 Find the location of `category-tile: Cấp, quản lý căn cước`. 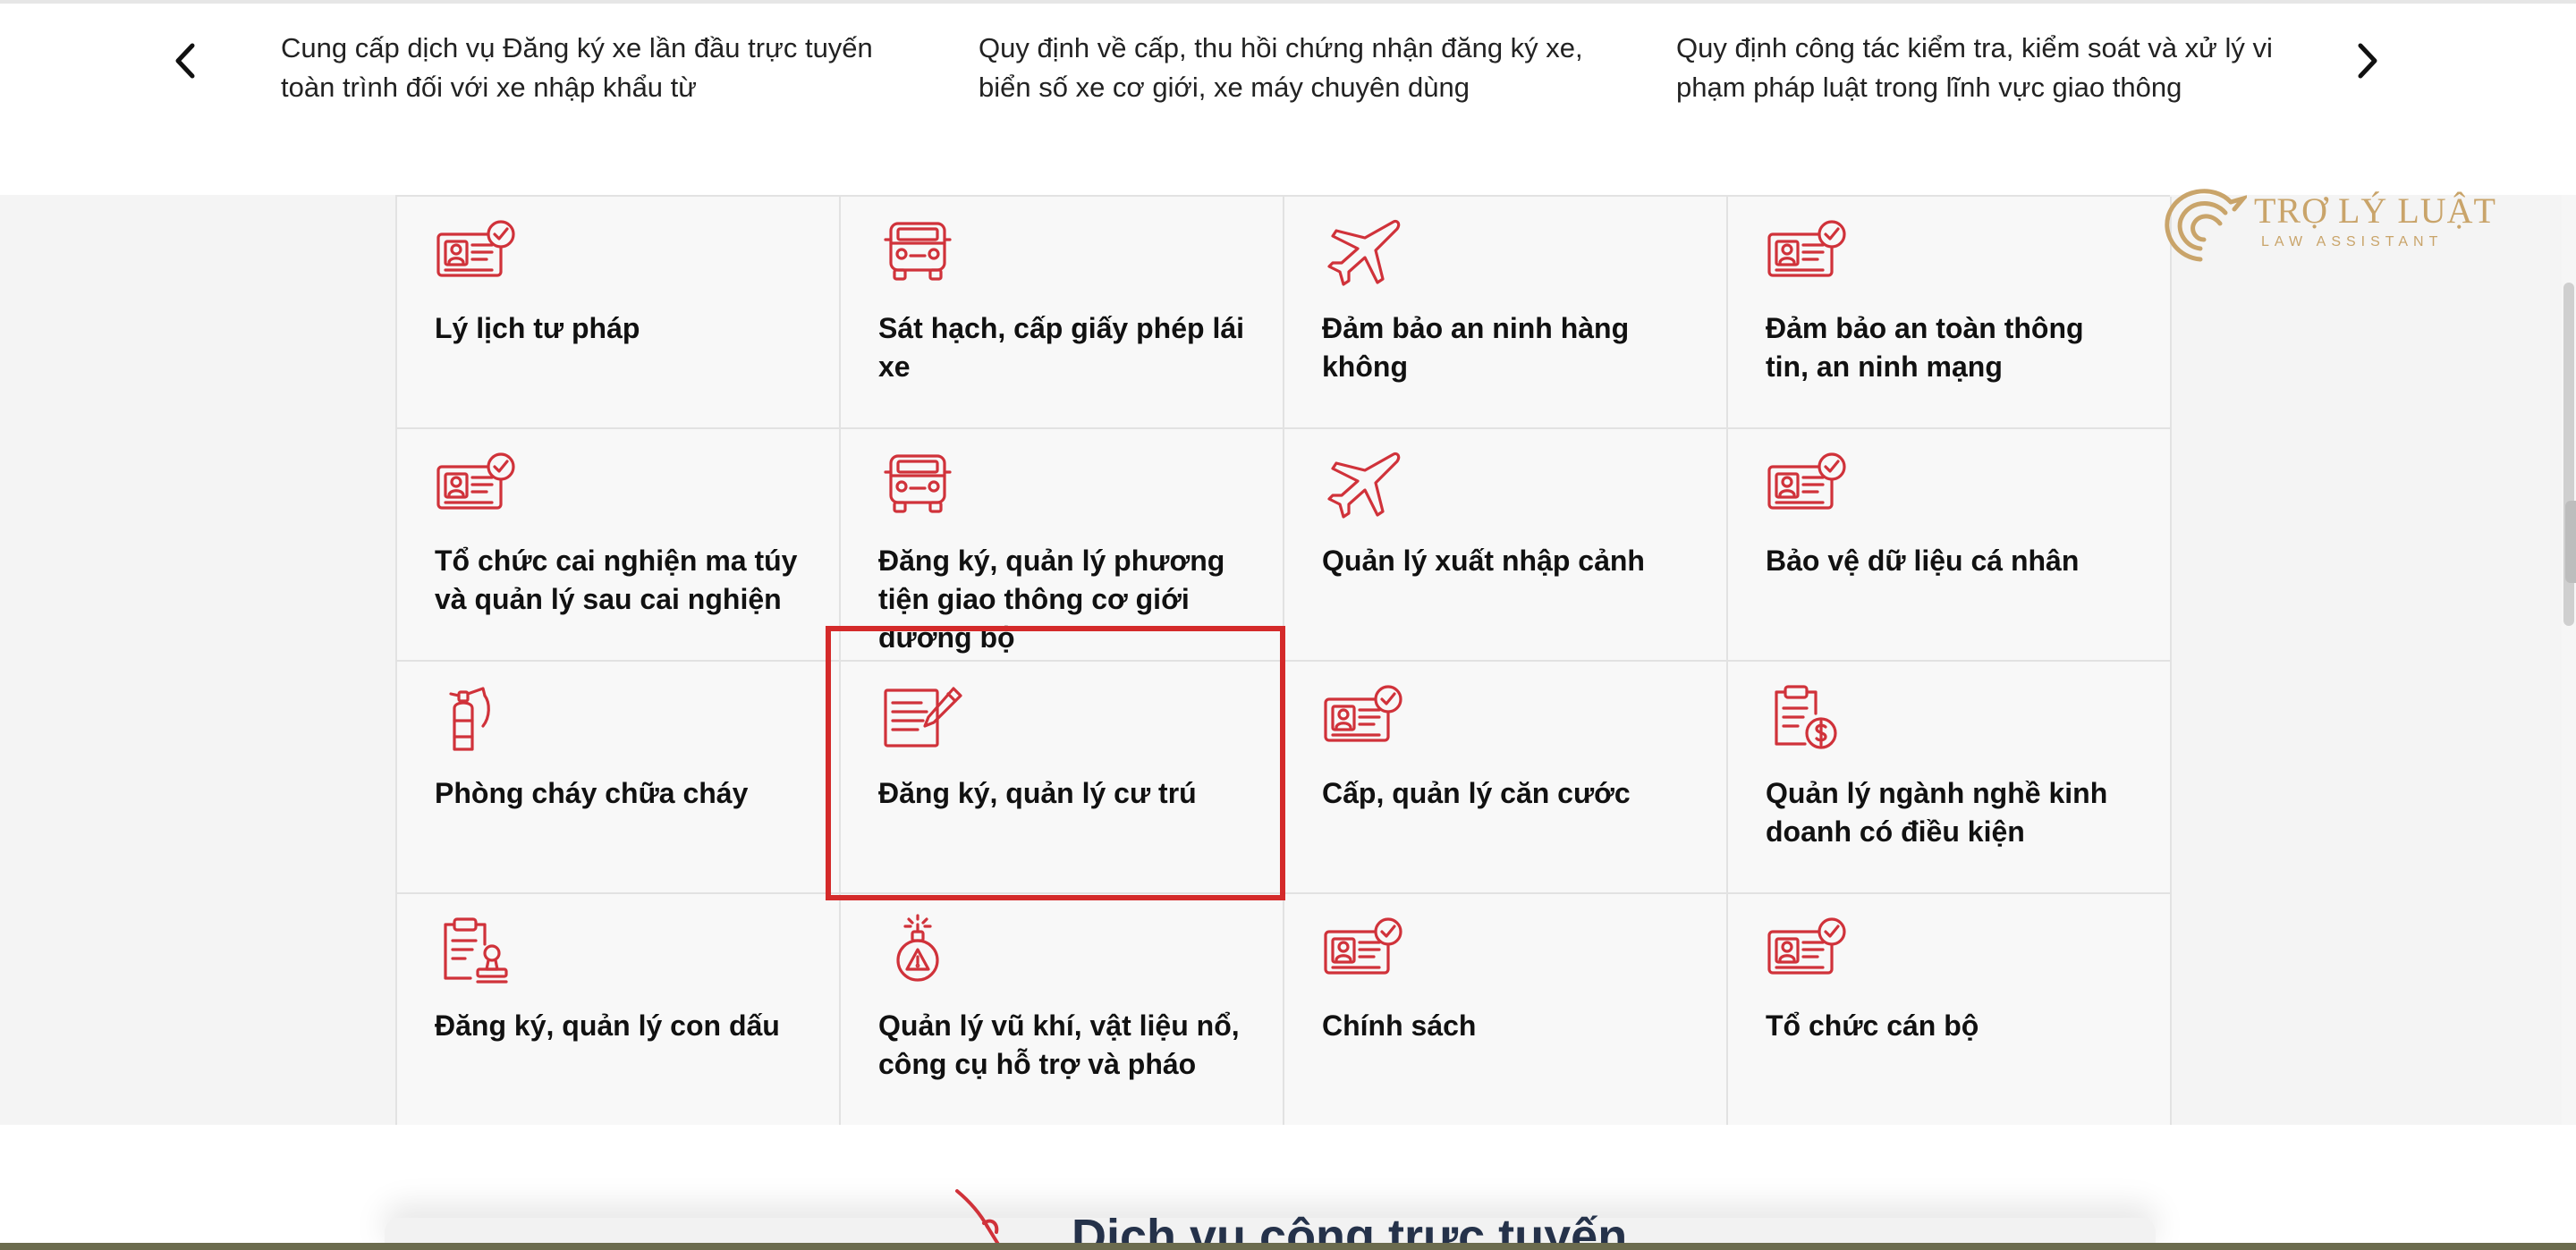

category-tile: Cấp, quản lý căn cước is located at coordinates (1506, 778).